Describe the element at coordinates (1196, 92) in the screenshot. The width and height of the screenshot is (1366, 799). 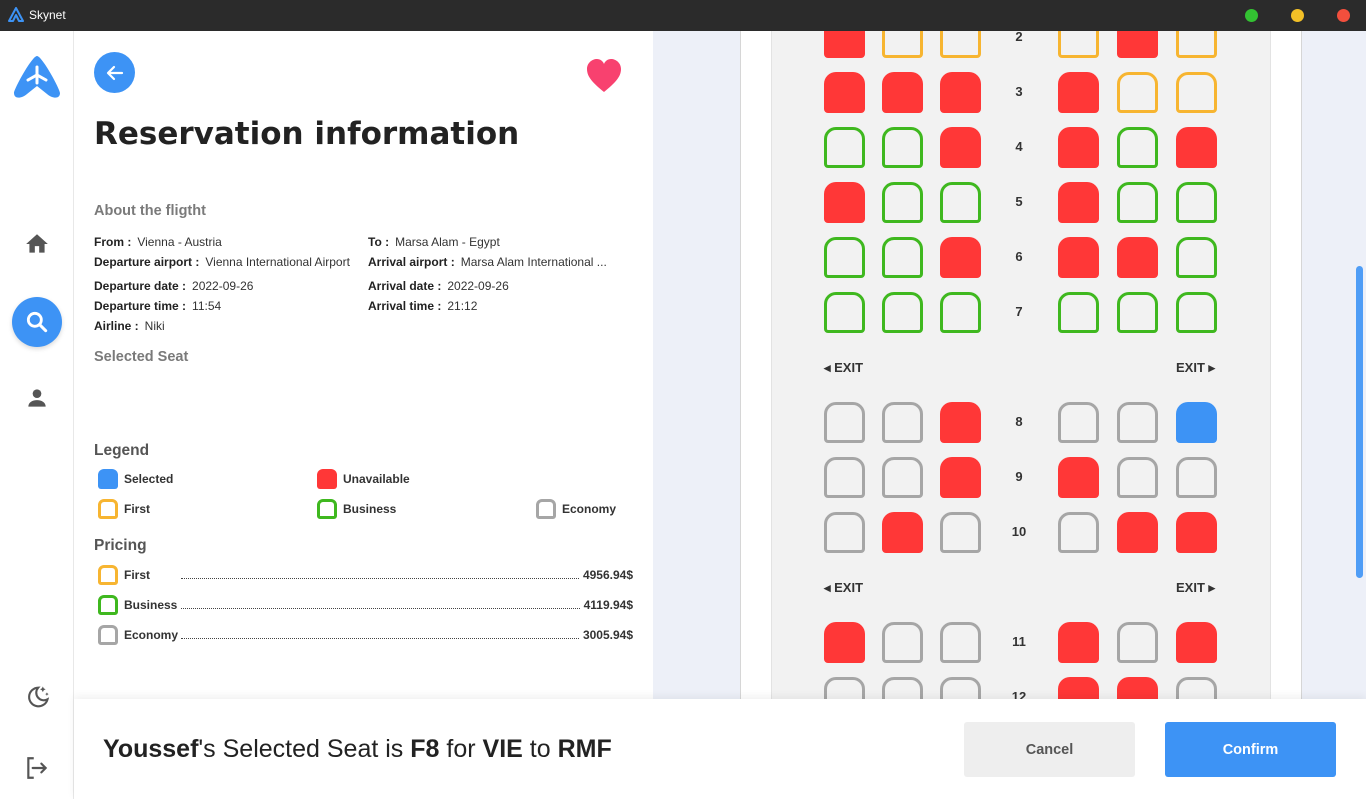
I see `seat-F3` at that location.